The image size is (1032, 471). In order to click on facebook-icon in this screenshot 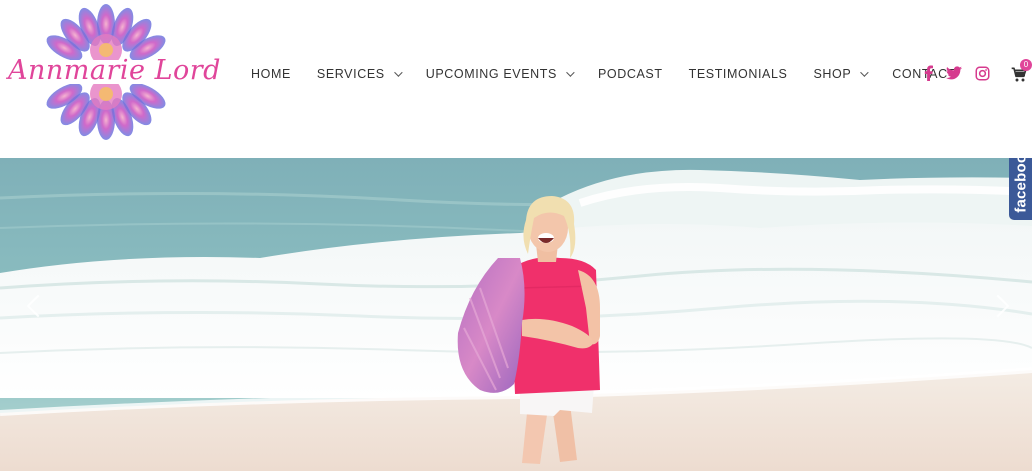, I will do `click(928, 73)`.